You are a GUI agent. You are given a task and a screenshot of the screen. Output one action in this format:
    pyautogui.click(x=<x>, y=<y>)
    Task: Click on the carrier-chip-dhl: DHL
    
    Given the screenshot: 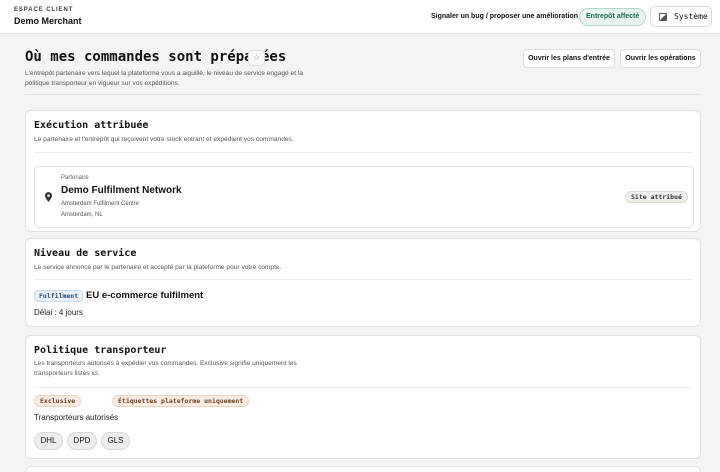 What is the action you would take?
    pyautogui.click(x=48, y=441)
    